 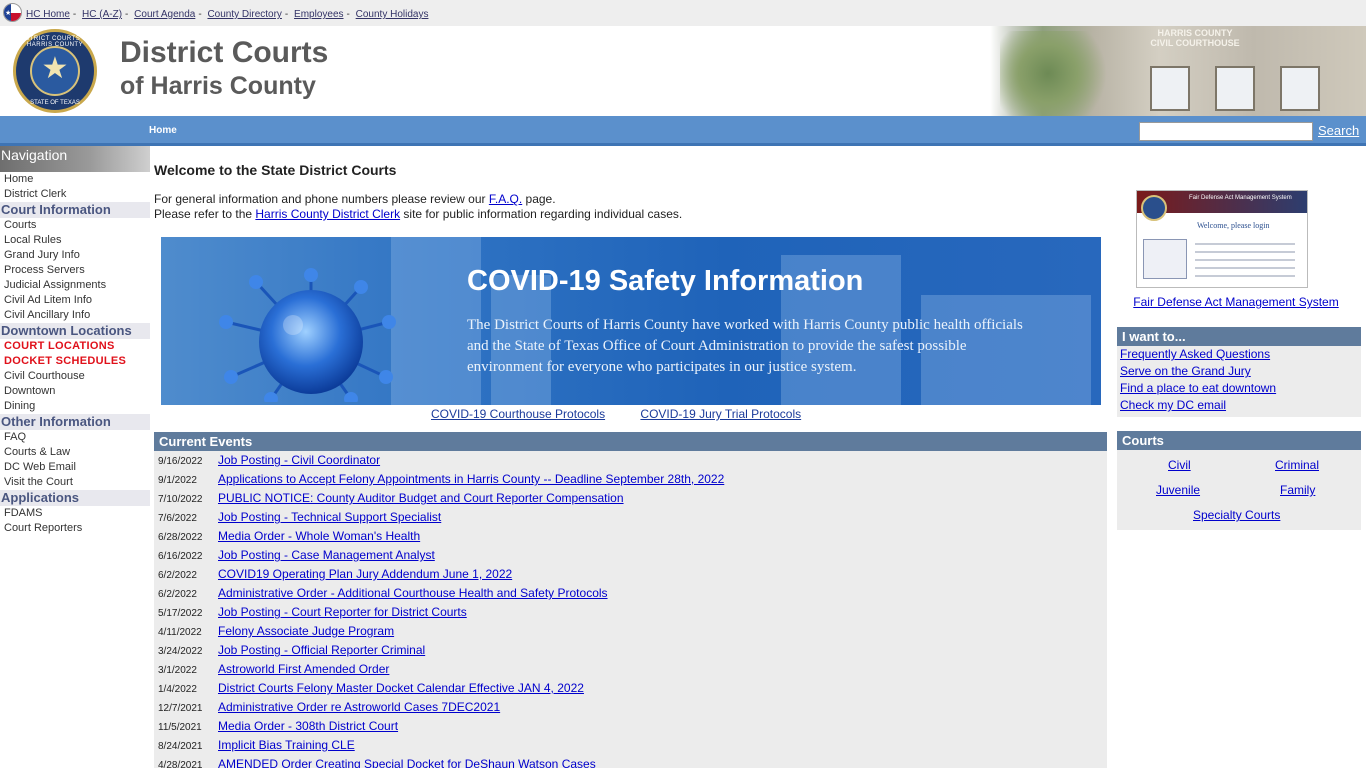 What do you see at coordinates (180, 651) in the screenshot?
I see `event-date: 3/24/2022` at bounding box center [180, 651].